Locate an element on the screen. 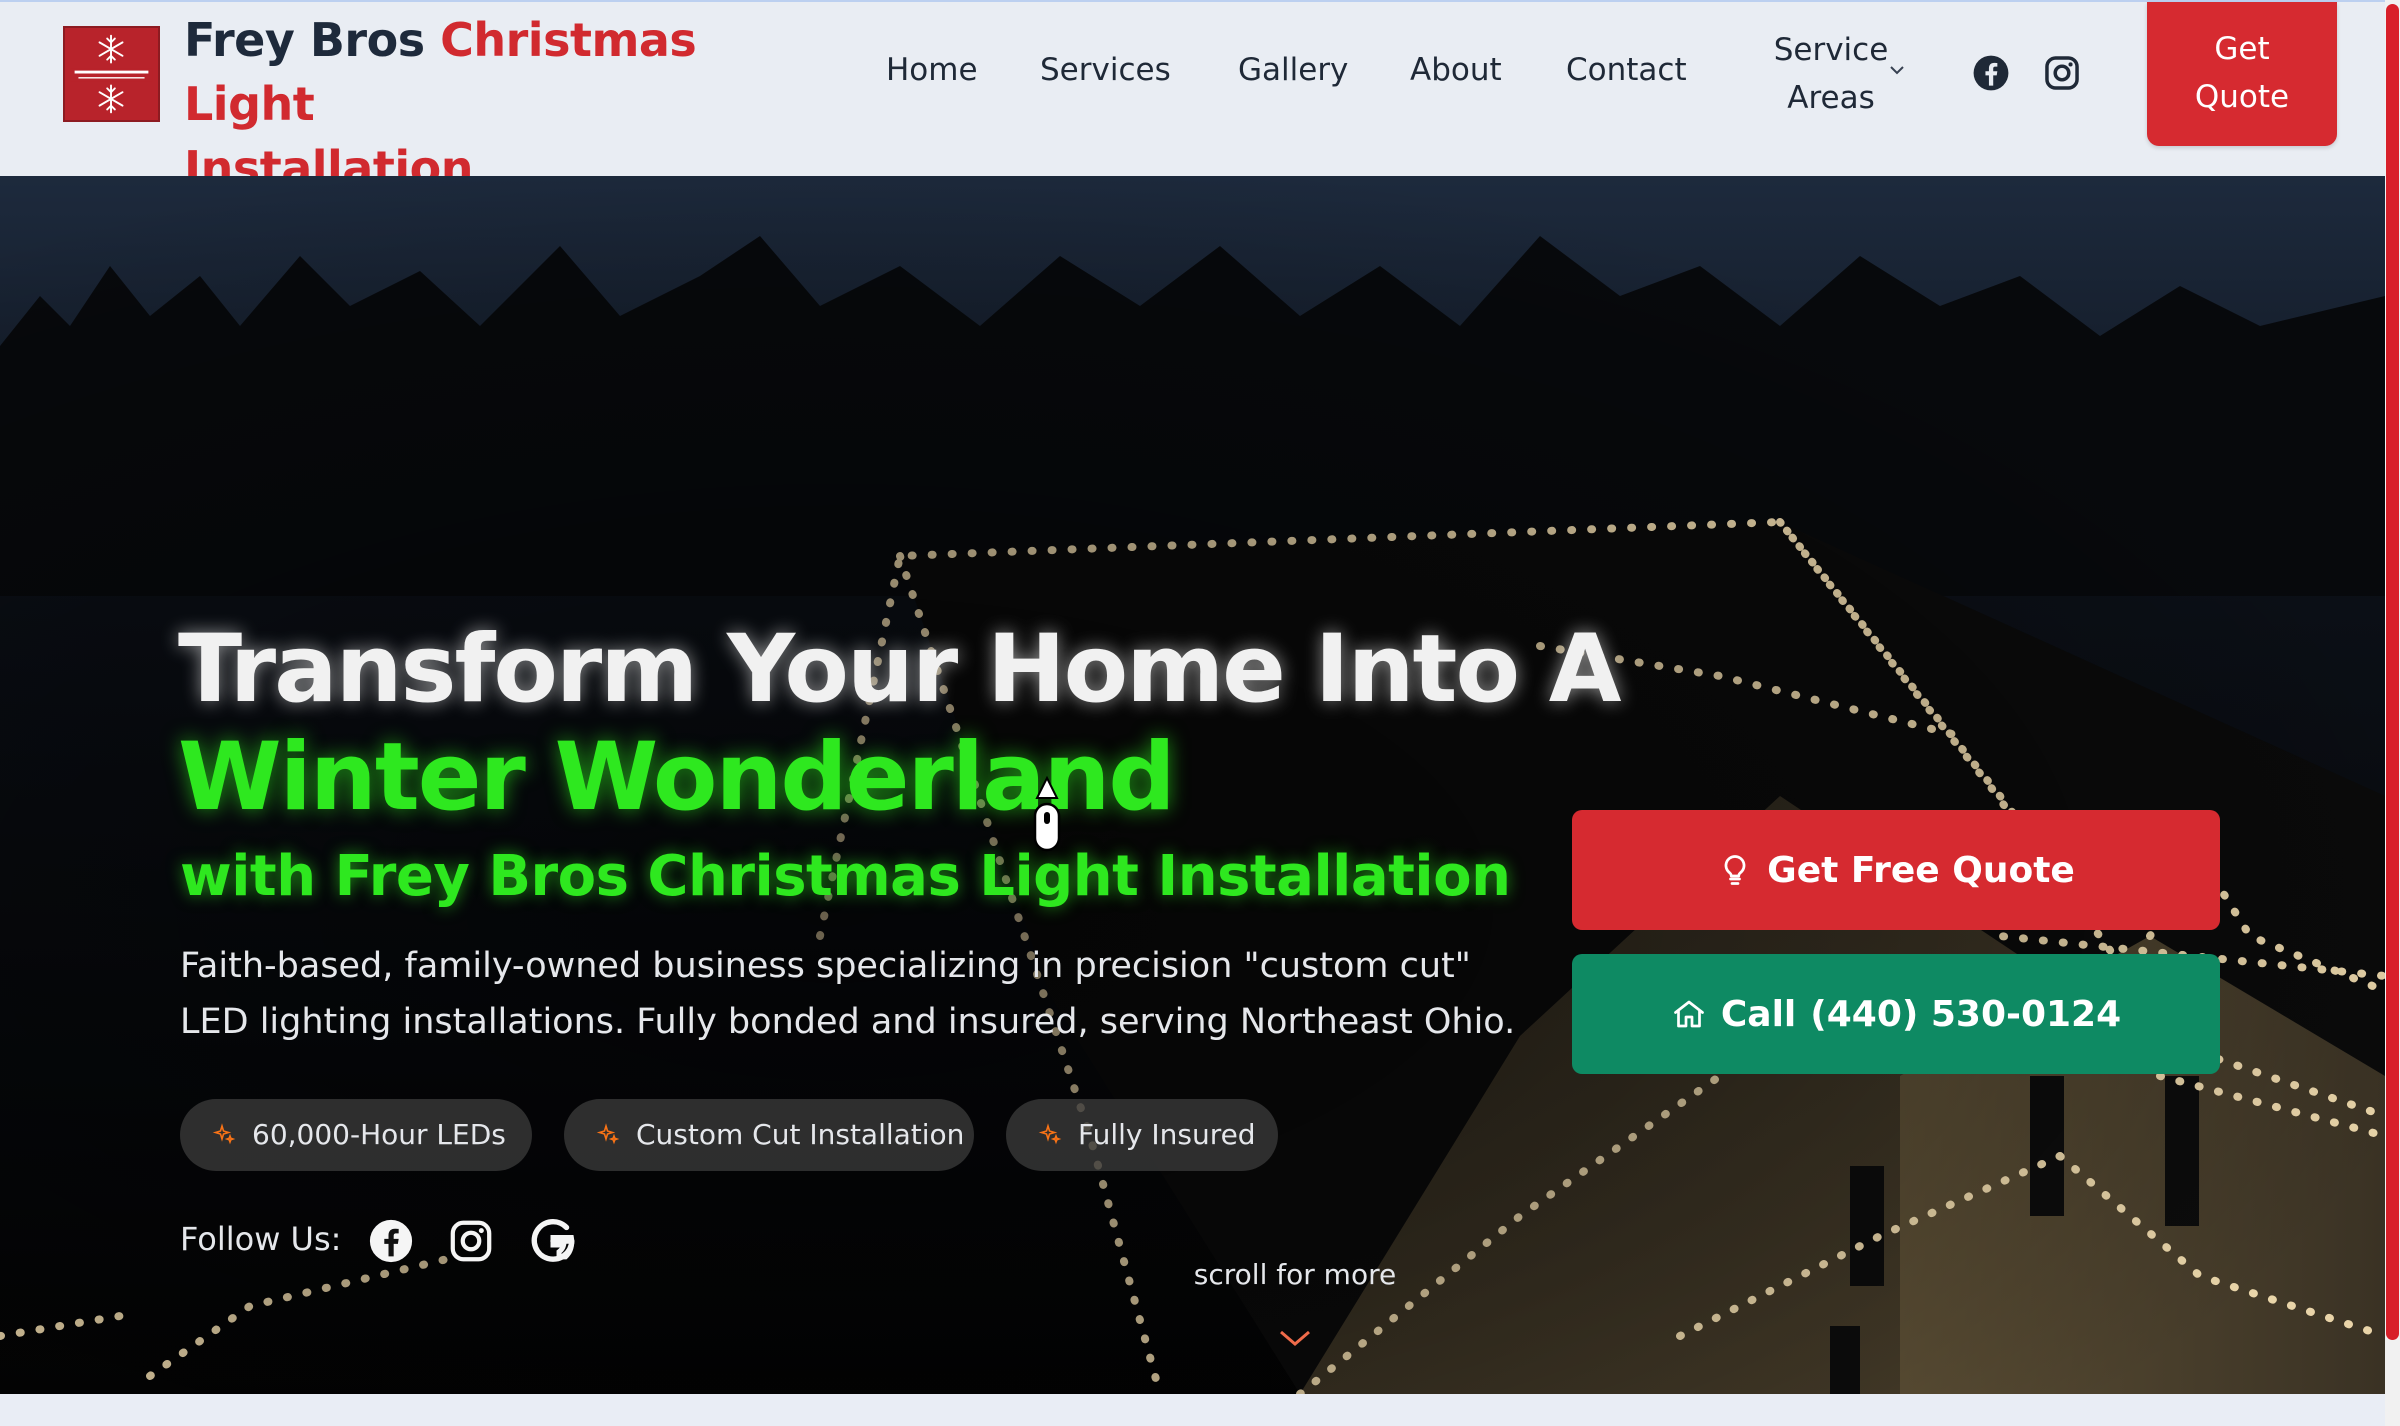 Image resolution: width=2400 pixels, height=1426 pixels. nav-about: About is located at coordinates (1456, 70).